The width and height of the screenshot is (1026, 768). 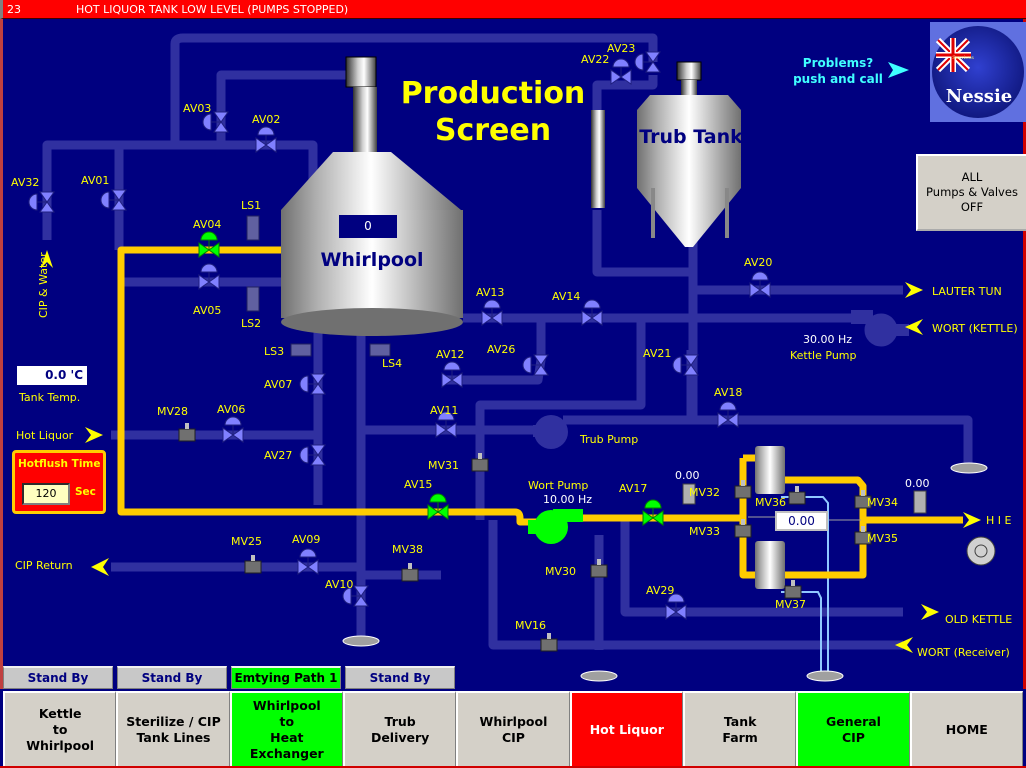 What do you see at coordinates (493, 130) in the screenshot?
I see `title-line-2: Screen` at bounding box center [493, 130].